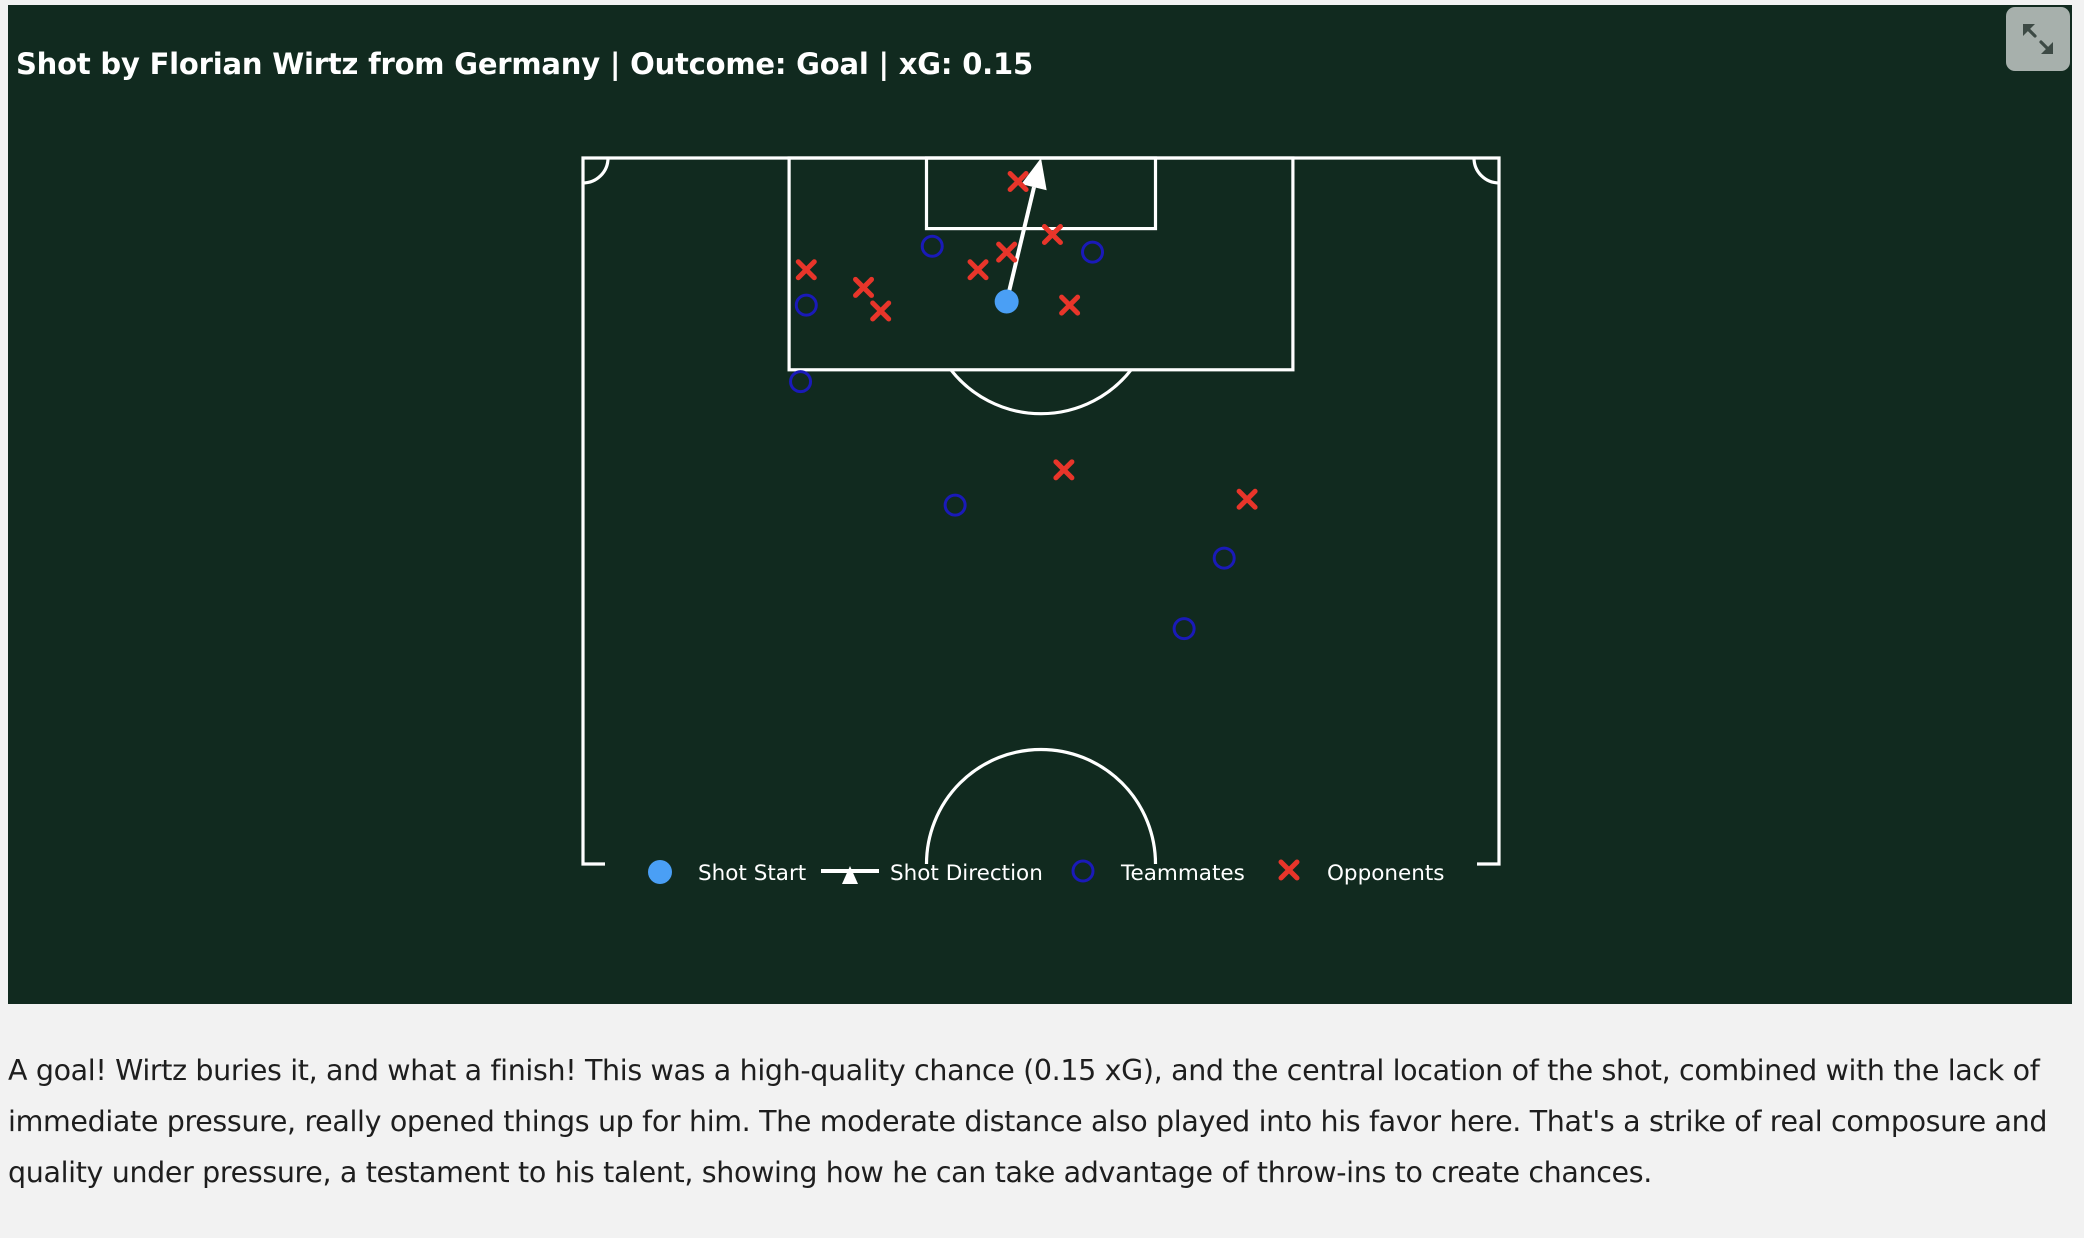 This screenshot has width=2084, height=1238. What do you see at coordinates (660, 872) in the screenshot?
I see `legend-shot-start-marker` at bounding box center [660, 872].